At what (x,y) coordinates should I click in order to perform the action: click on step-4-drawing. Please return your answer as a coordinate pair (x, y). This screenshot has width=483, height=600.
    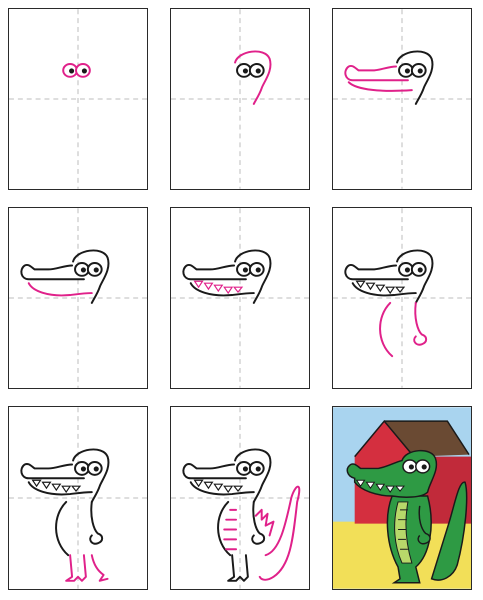
    Looking at the image, I should click on (78, 298).